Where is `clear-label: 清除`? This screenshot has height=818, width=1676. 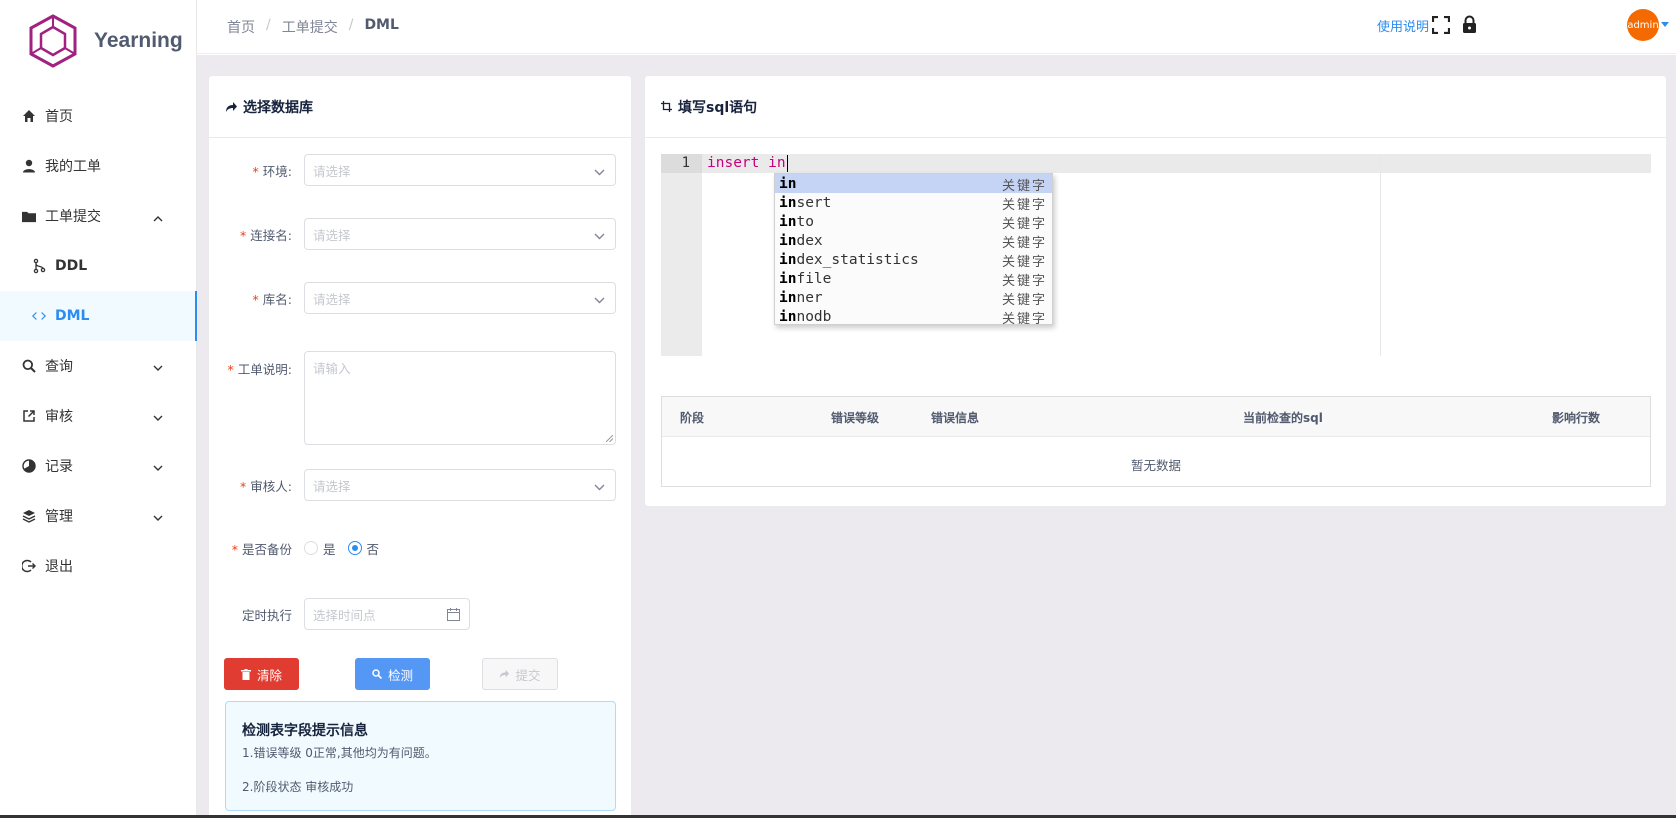
clear-label: 清除 is located at coordinates (269, 675).